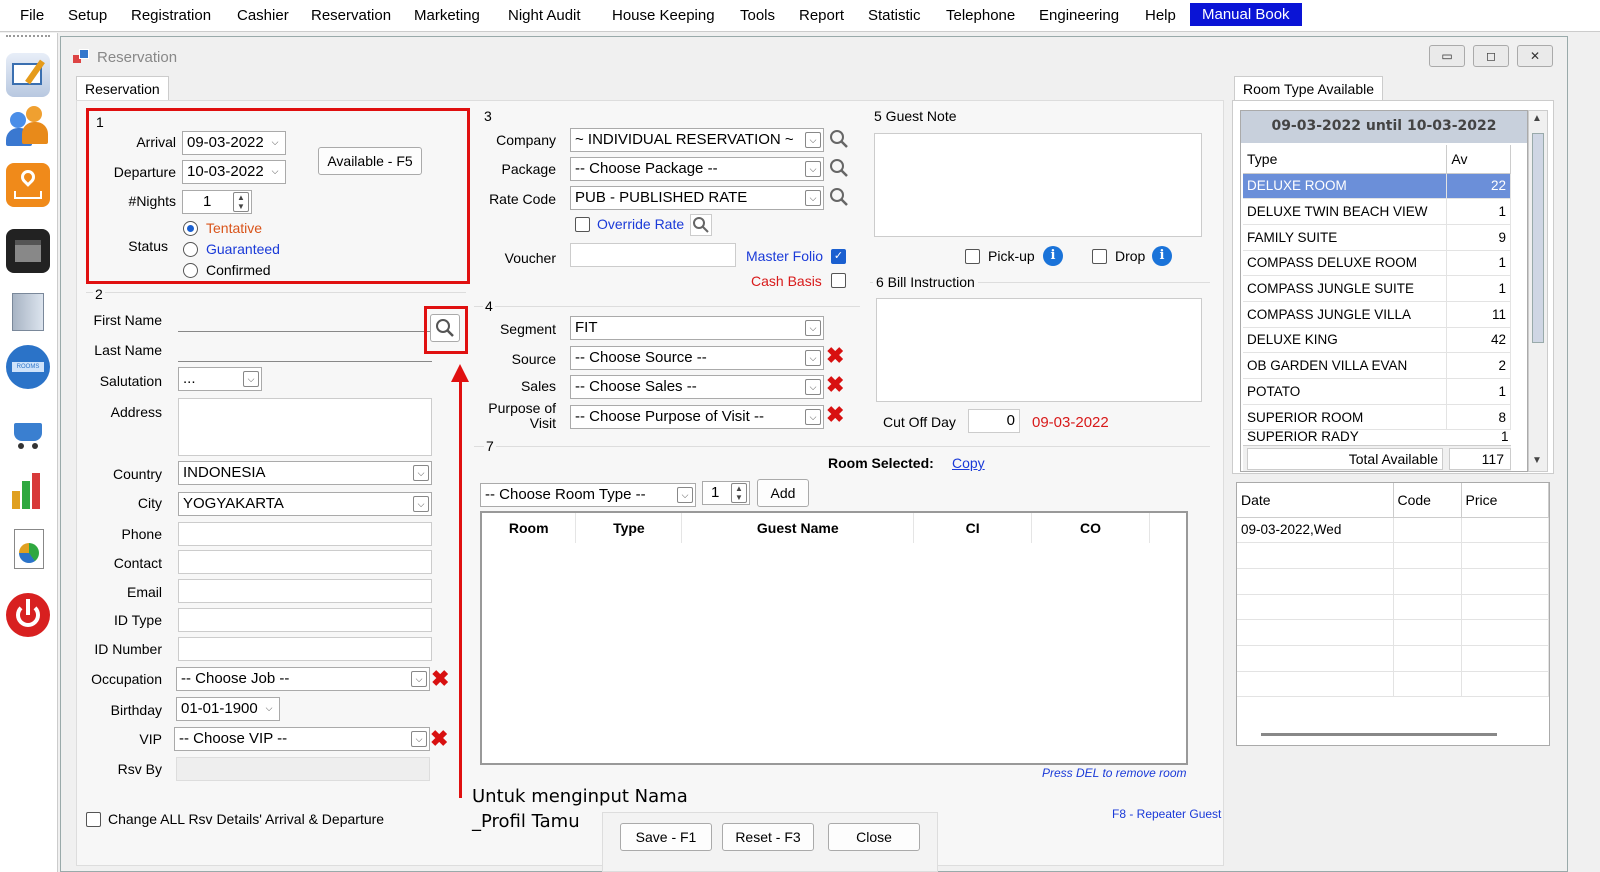 This screenshot has width=1600, height=872. Describe the element at coordinates (1053, 256) in the screenshot. I see `pickup-info-icon: i` at that location.